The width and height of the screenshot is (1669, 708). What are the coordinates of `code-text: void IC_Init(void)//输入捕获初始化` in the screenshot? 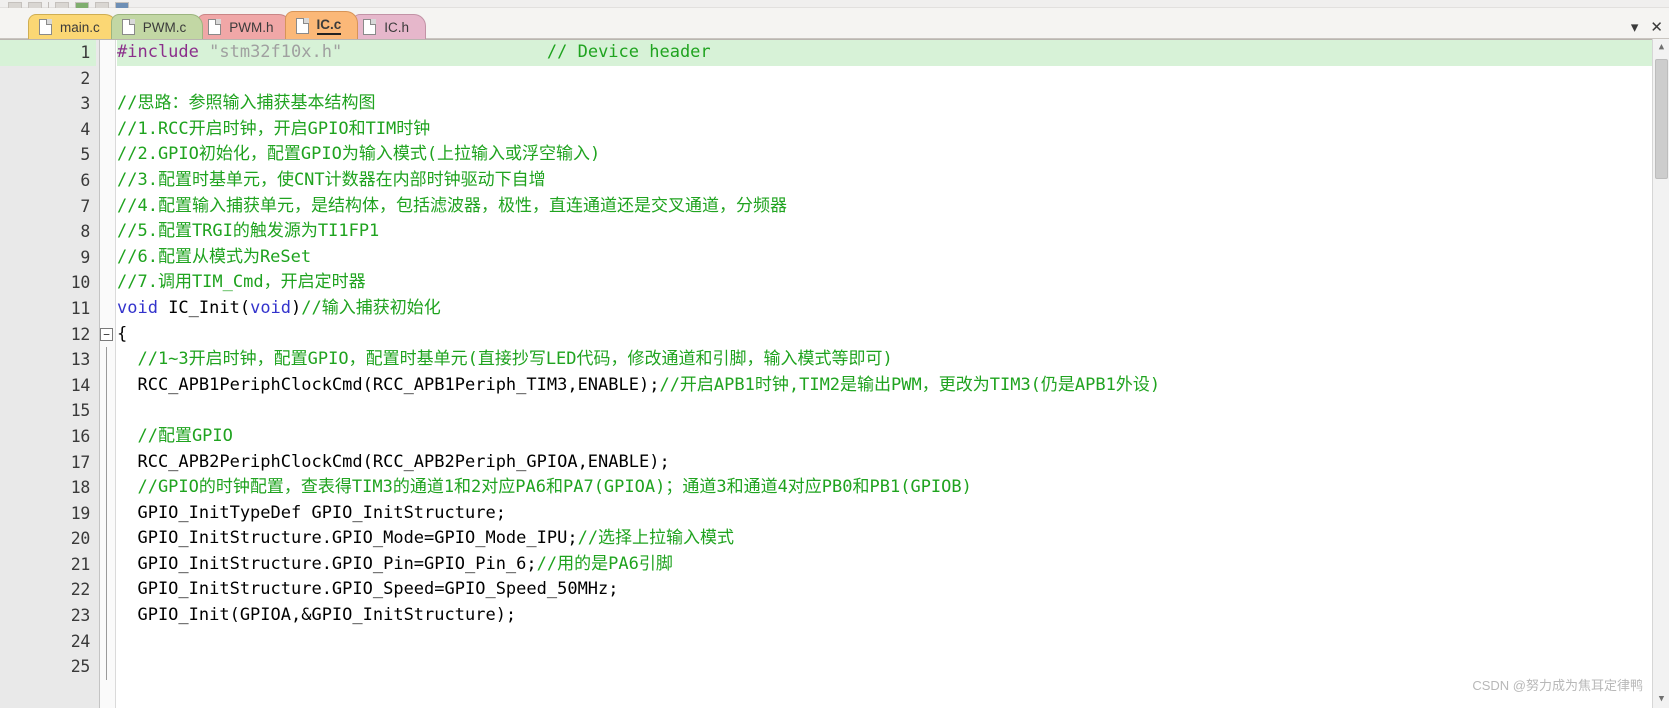 It's located at (884, 309).